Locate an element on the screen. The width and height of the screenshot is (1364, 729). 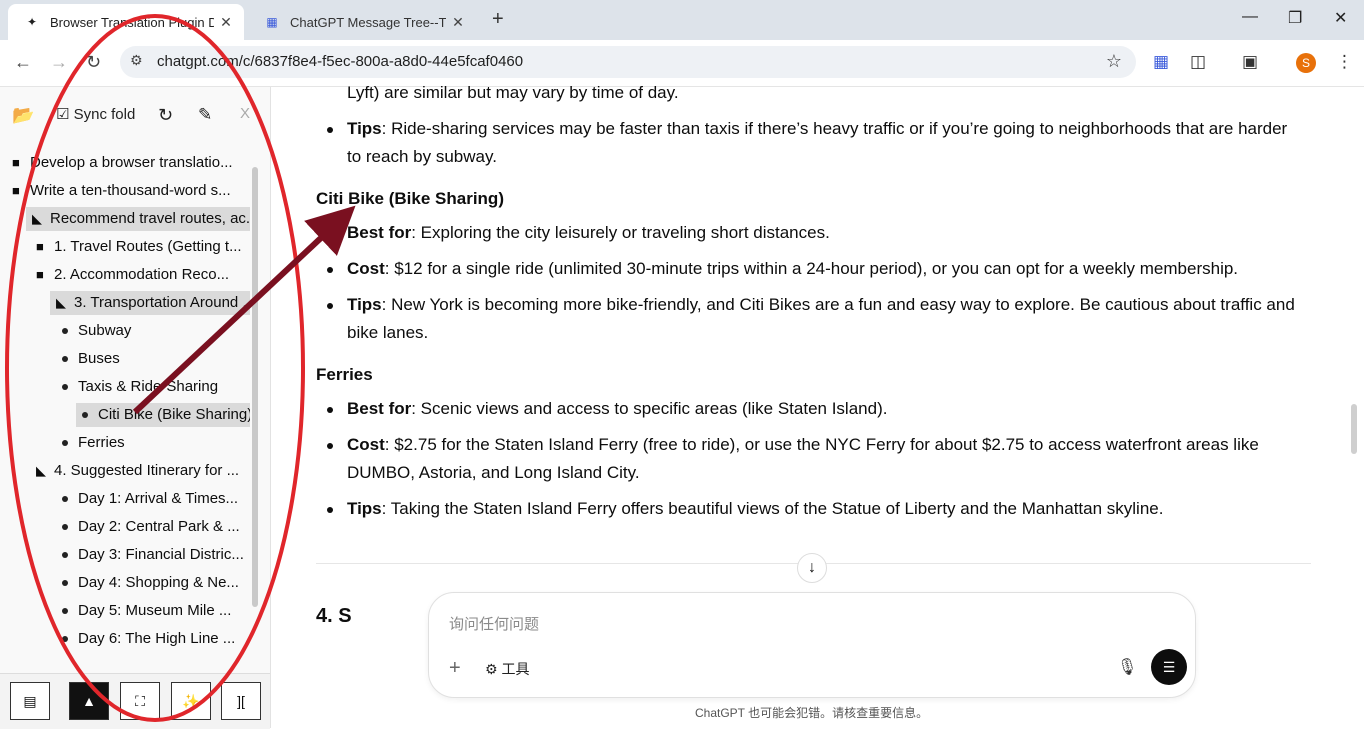
list-item-cont: to reach by subway. is located at coordinates (422, 156).